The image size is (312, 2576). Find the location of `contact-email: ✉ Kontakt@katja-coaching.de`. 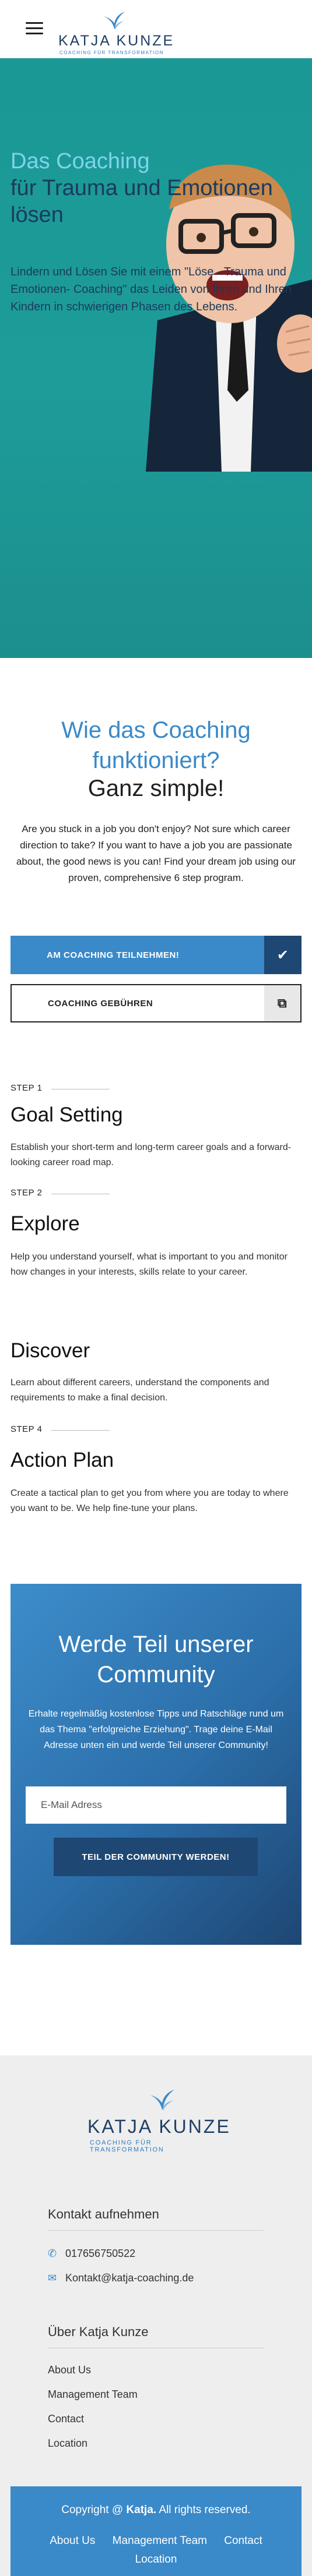

contact-email: ✉ Kontakt@katja-coaching.de is located at coordinates (121, 2278).